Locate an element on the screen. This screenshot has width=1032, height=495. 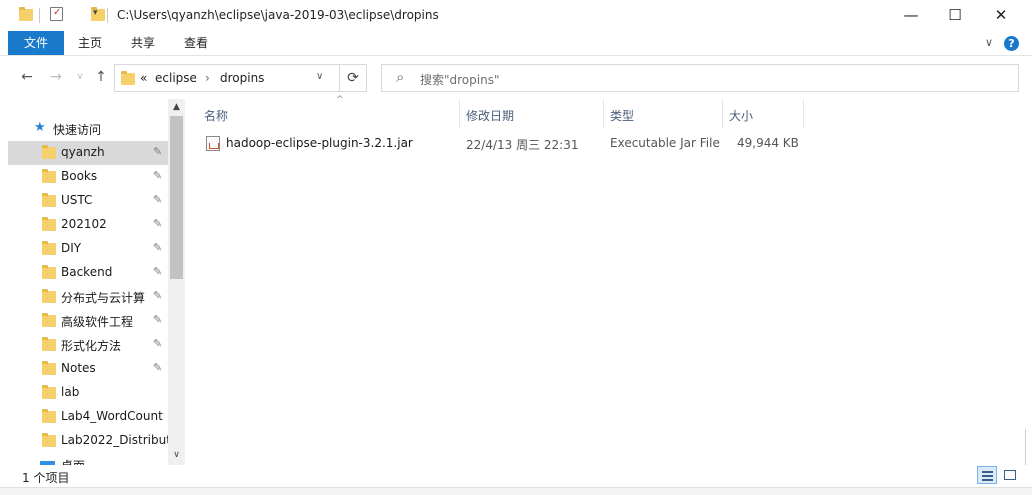
search-input: 搜索"dropins" is located at coordinates (459, 79).